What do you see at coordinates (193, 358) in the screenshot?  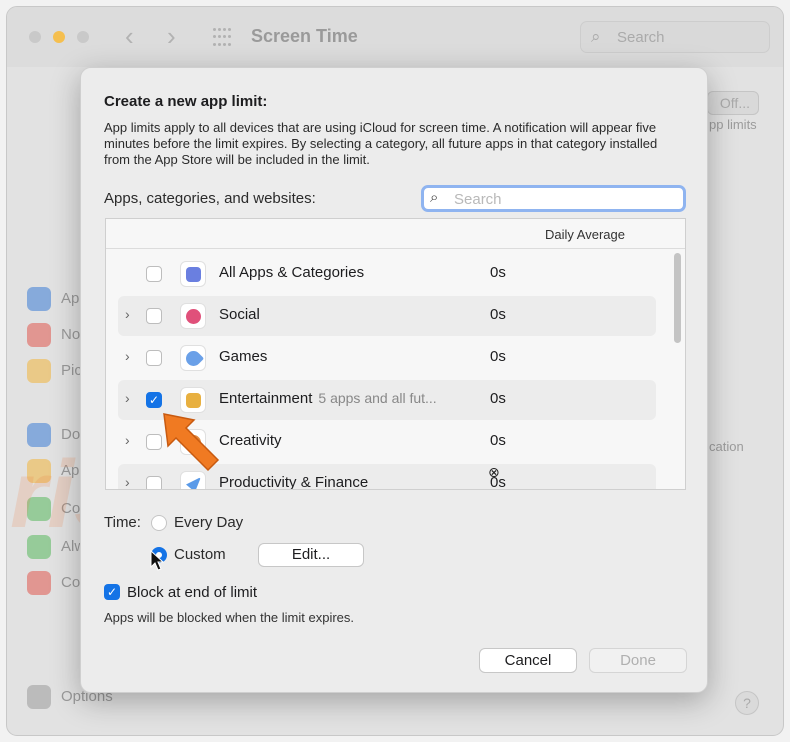 I see `rocket-icon` at bounding box center [193, 358].